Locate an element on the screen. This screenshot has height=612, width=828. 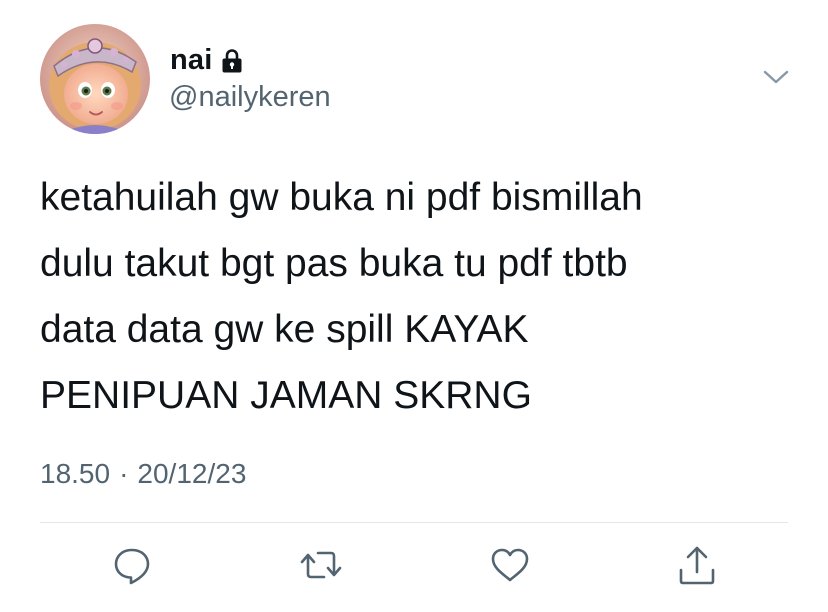
lock-icon is located at coordinates (232, 61).